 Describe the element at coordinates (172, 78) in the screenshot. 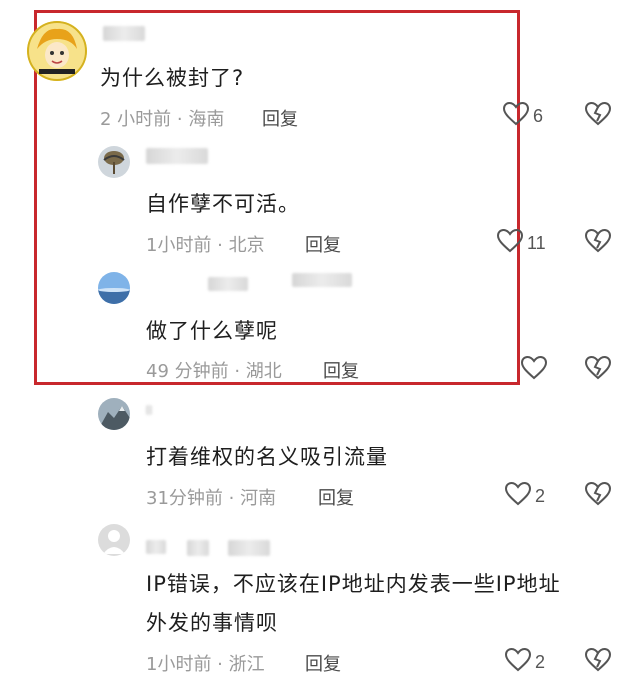

I see `comment-text: 为什么被封了?` at that location.